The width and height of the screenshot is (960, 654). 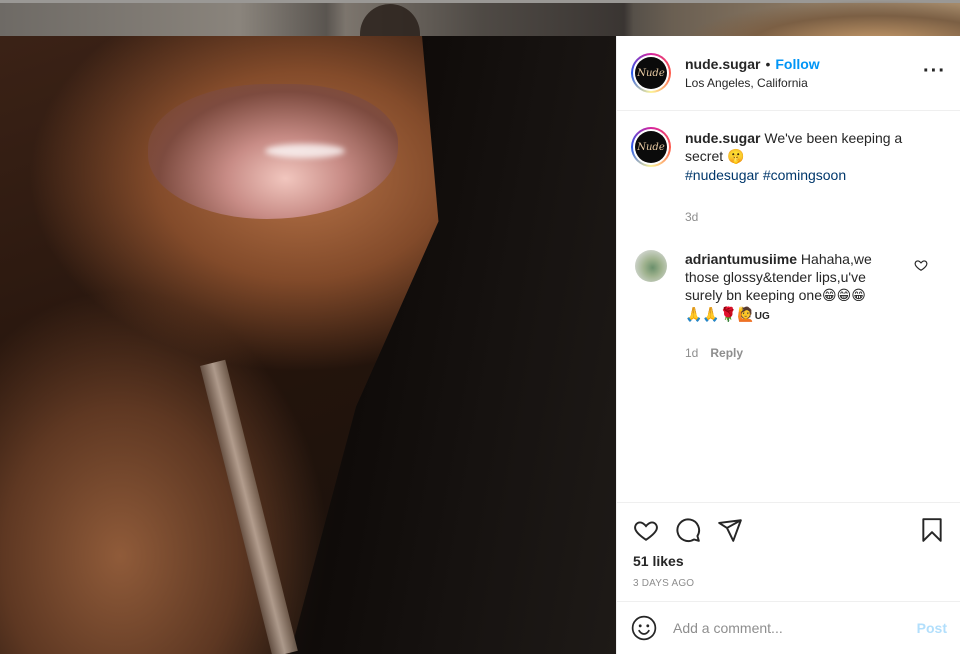 I want to click on comment-suffix: UG, so click(x=762, y=316).